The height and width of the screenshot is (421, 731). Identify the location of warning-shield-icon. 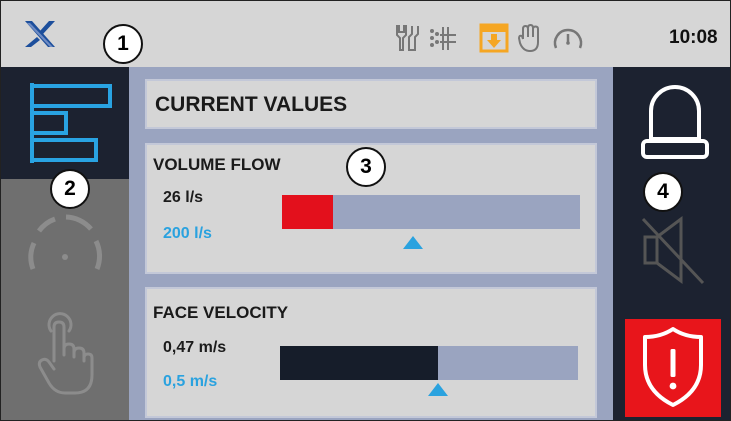
(673, 367).